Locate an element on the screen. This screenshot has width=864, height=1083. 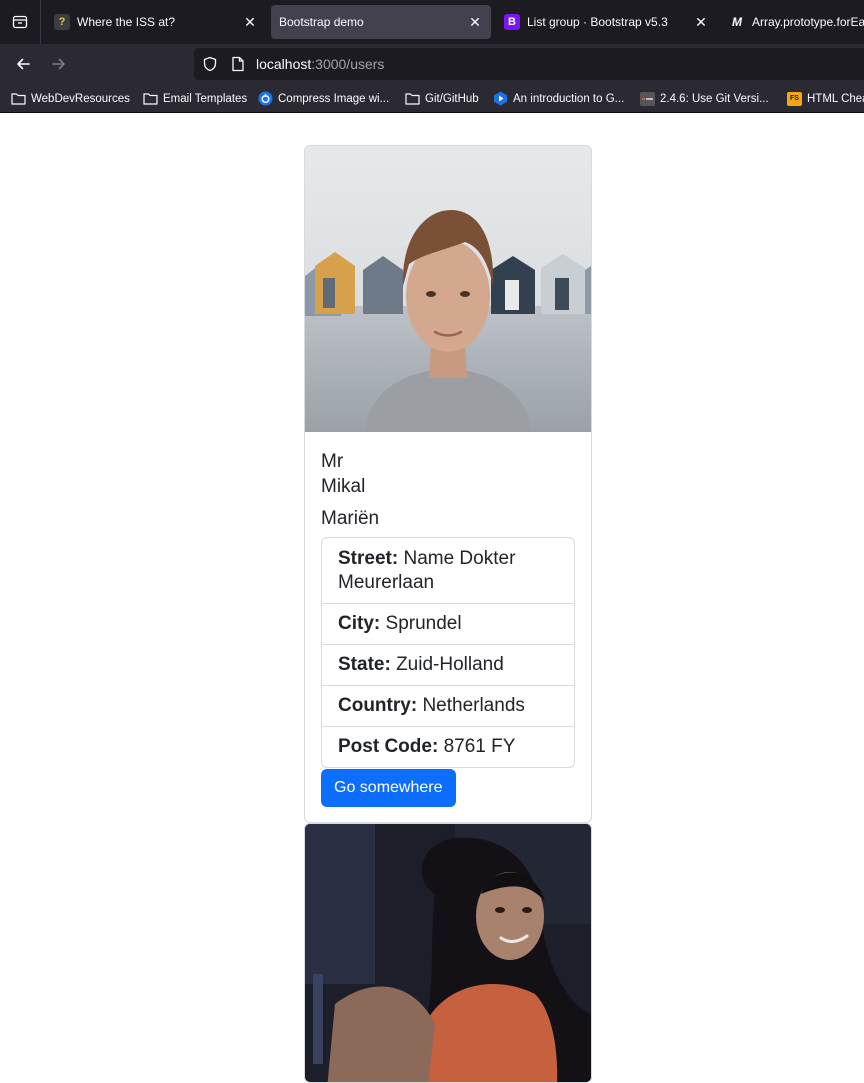
bootstrap-icon: B is located at coordinates (512, 22).